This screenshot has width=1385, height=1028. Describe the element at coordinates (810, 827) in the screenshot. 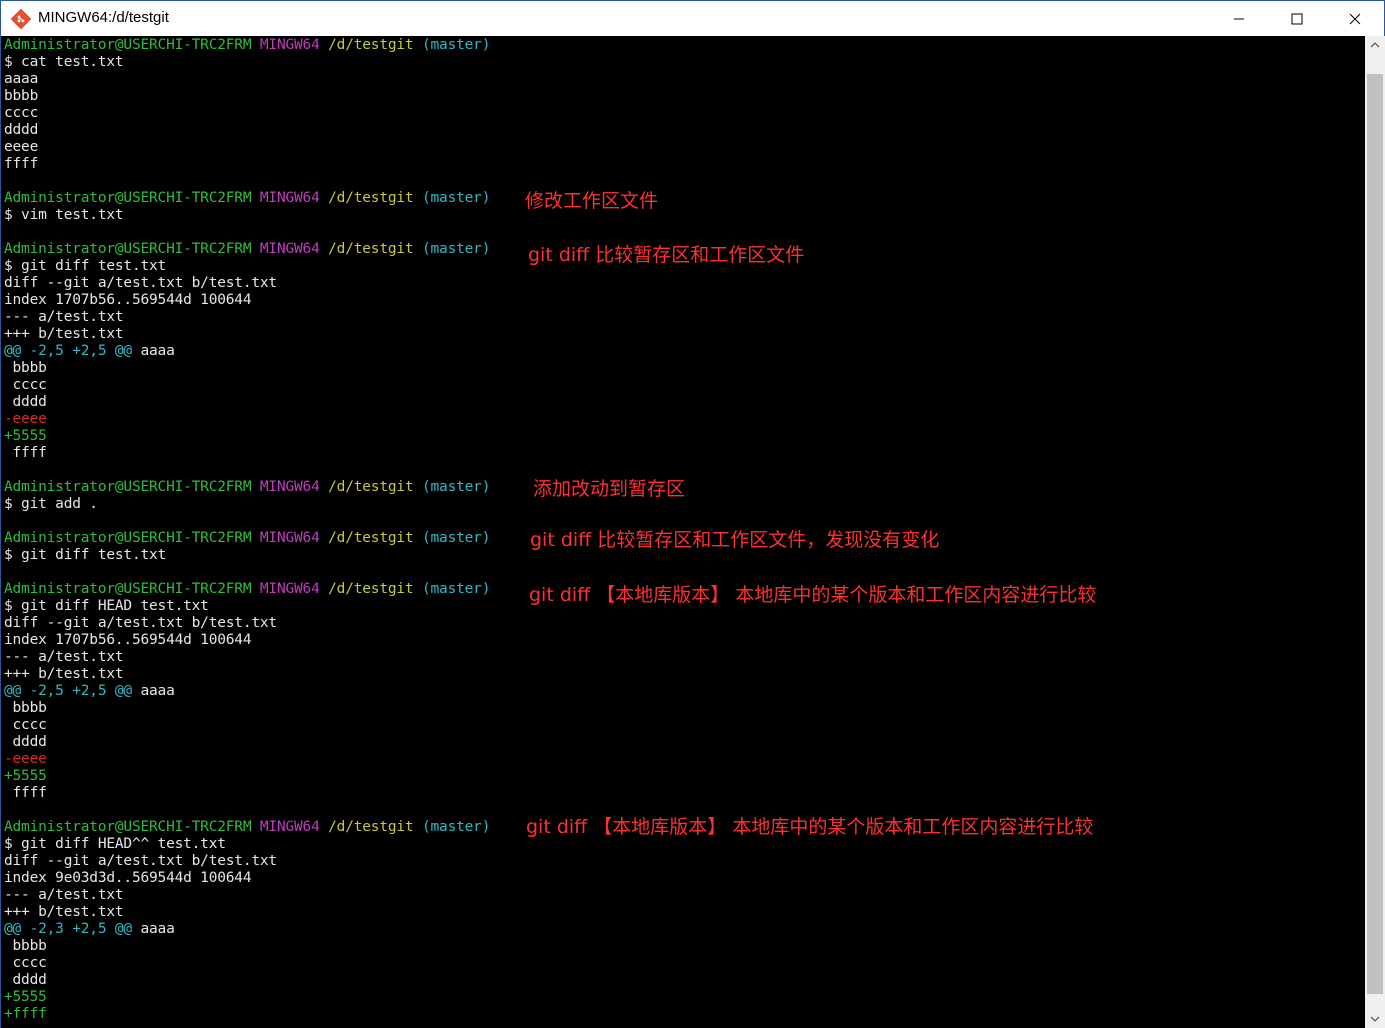

I see `annotation-note: git diff 【本地库版本】 本地库中的某个版本和工作区内容进行比较` at that location.